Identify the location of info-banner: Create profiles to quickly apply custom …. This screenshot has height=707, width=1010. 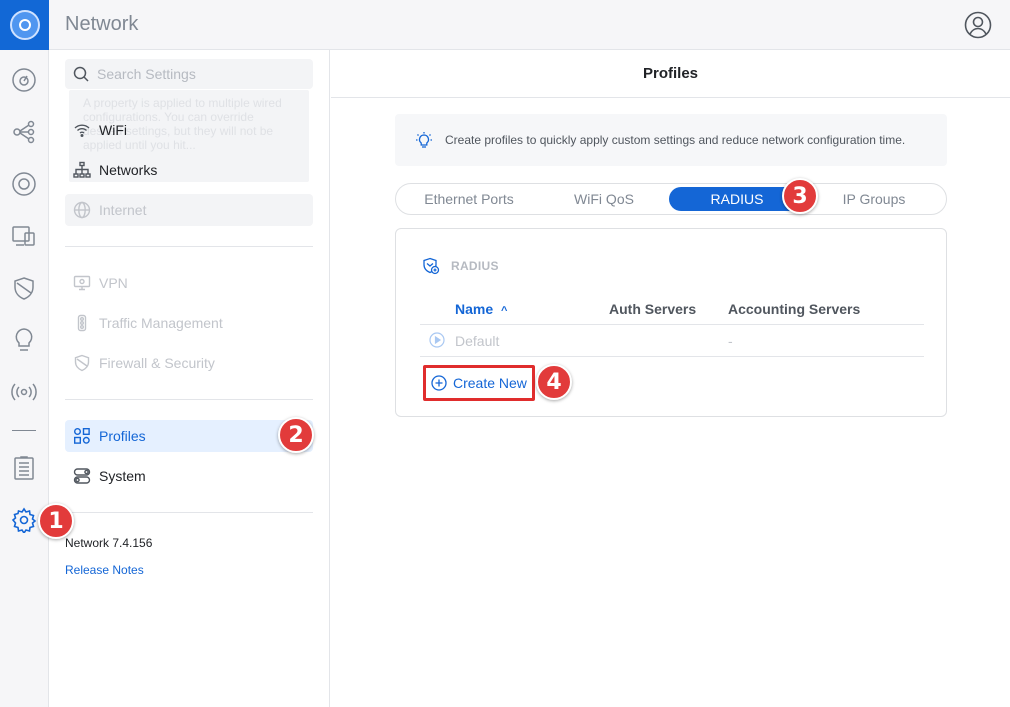
(671, 140).